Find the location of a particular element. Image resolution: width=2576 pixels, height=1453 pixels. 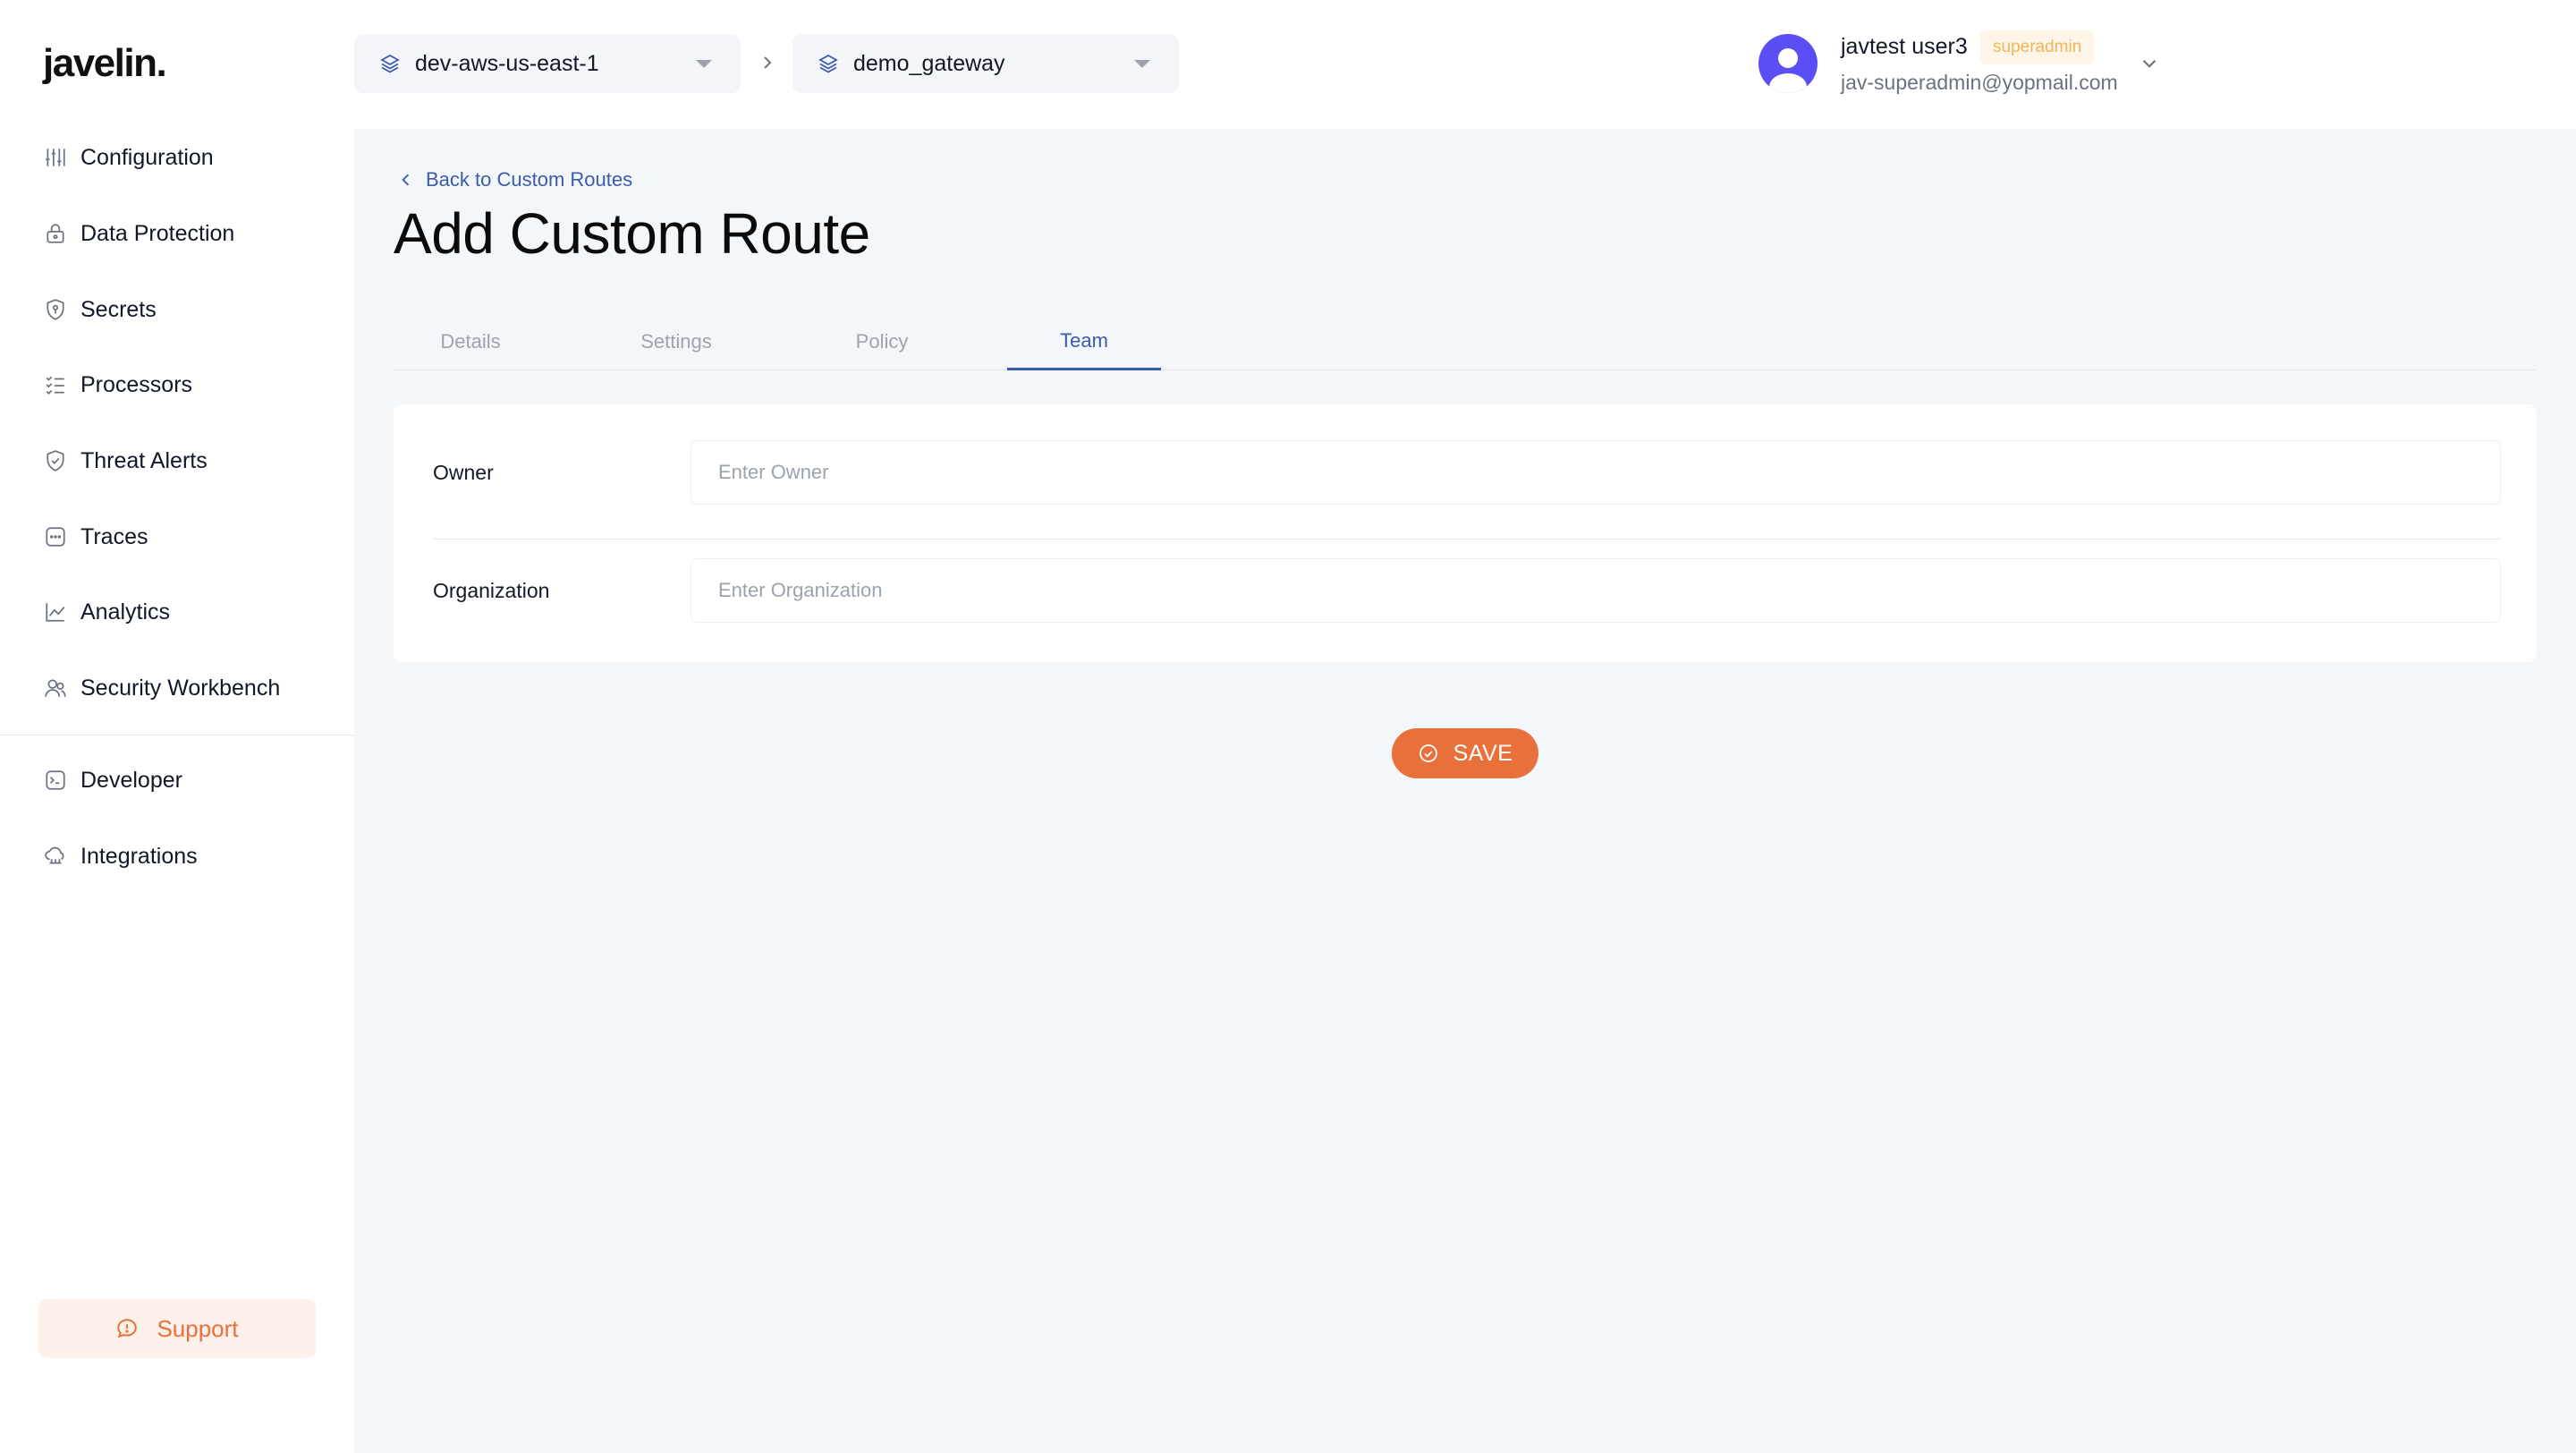

tab-team: Team is located at coordinates (1084, 341).